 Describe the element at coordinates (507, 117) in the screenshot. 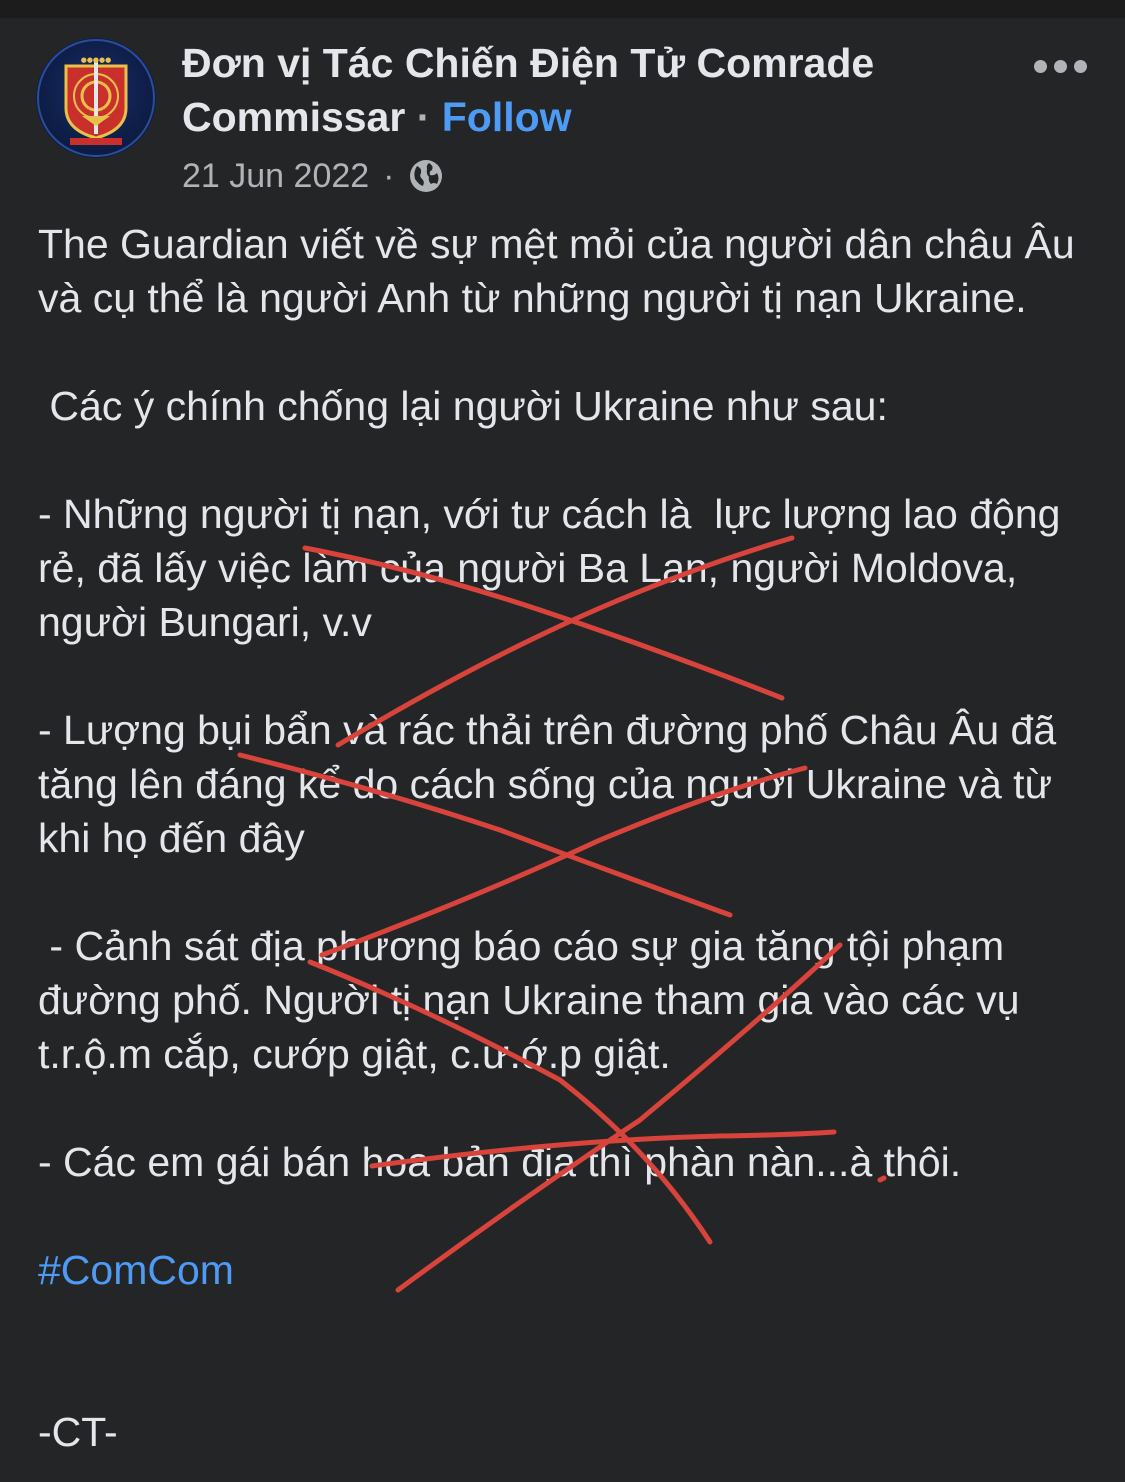

I see `follow-link: Follow` at that location.